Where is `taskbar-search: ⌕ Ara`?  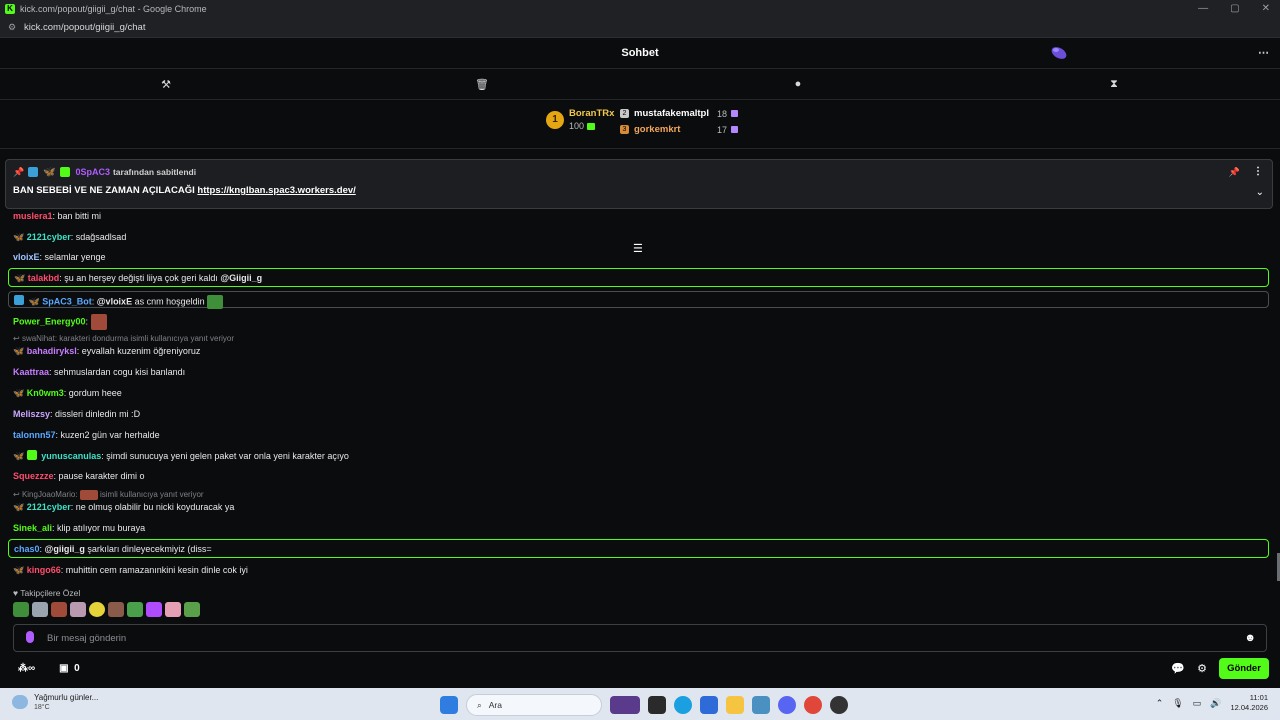
taskbar-search: ⌕ Ara is located at coordinates (534, 705).